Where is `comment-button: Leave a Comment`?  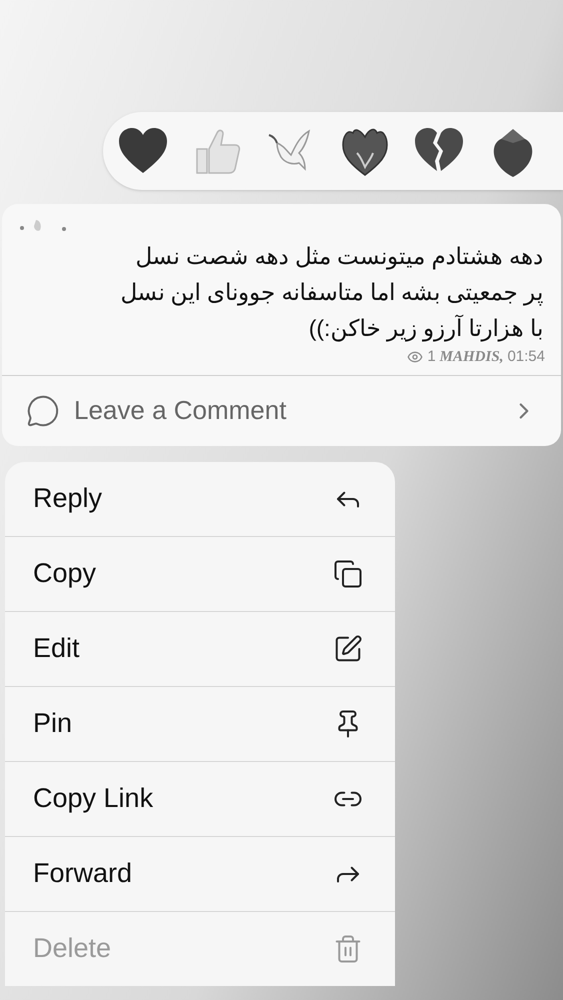
comment-button: Leave a Comment is located at coordinates (281, 411).